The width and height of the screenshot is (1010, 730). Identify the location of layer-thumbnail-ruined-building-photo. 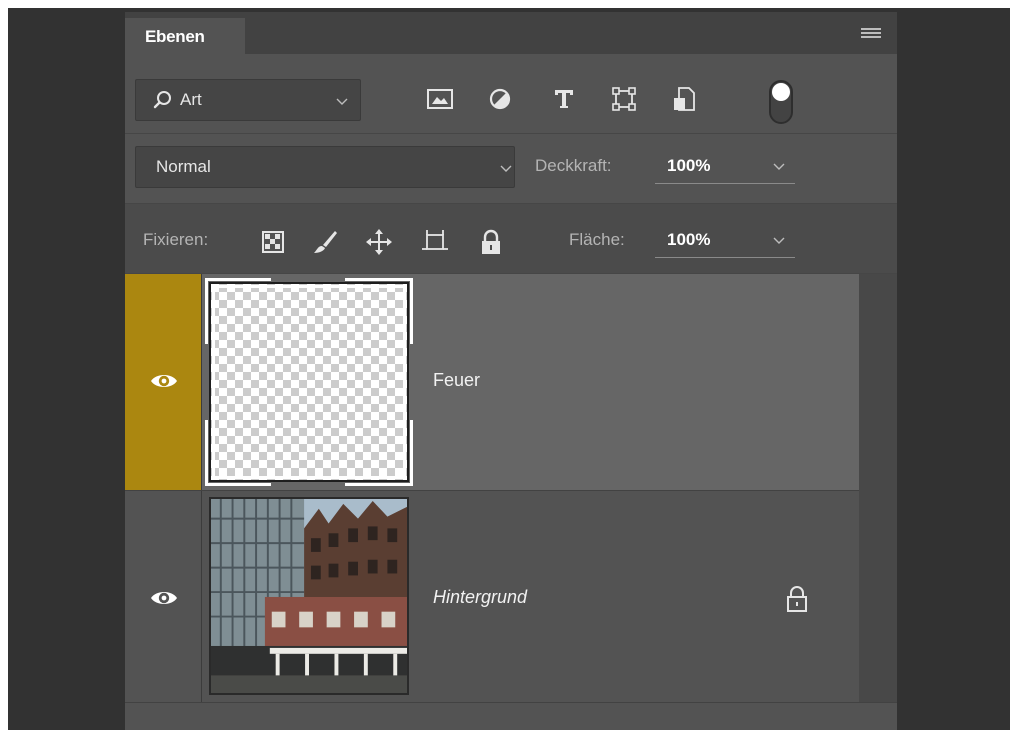
(309, 596).